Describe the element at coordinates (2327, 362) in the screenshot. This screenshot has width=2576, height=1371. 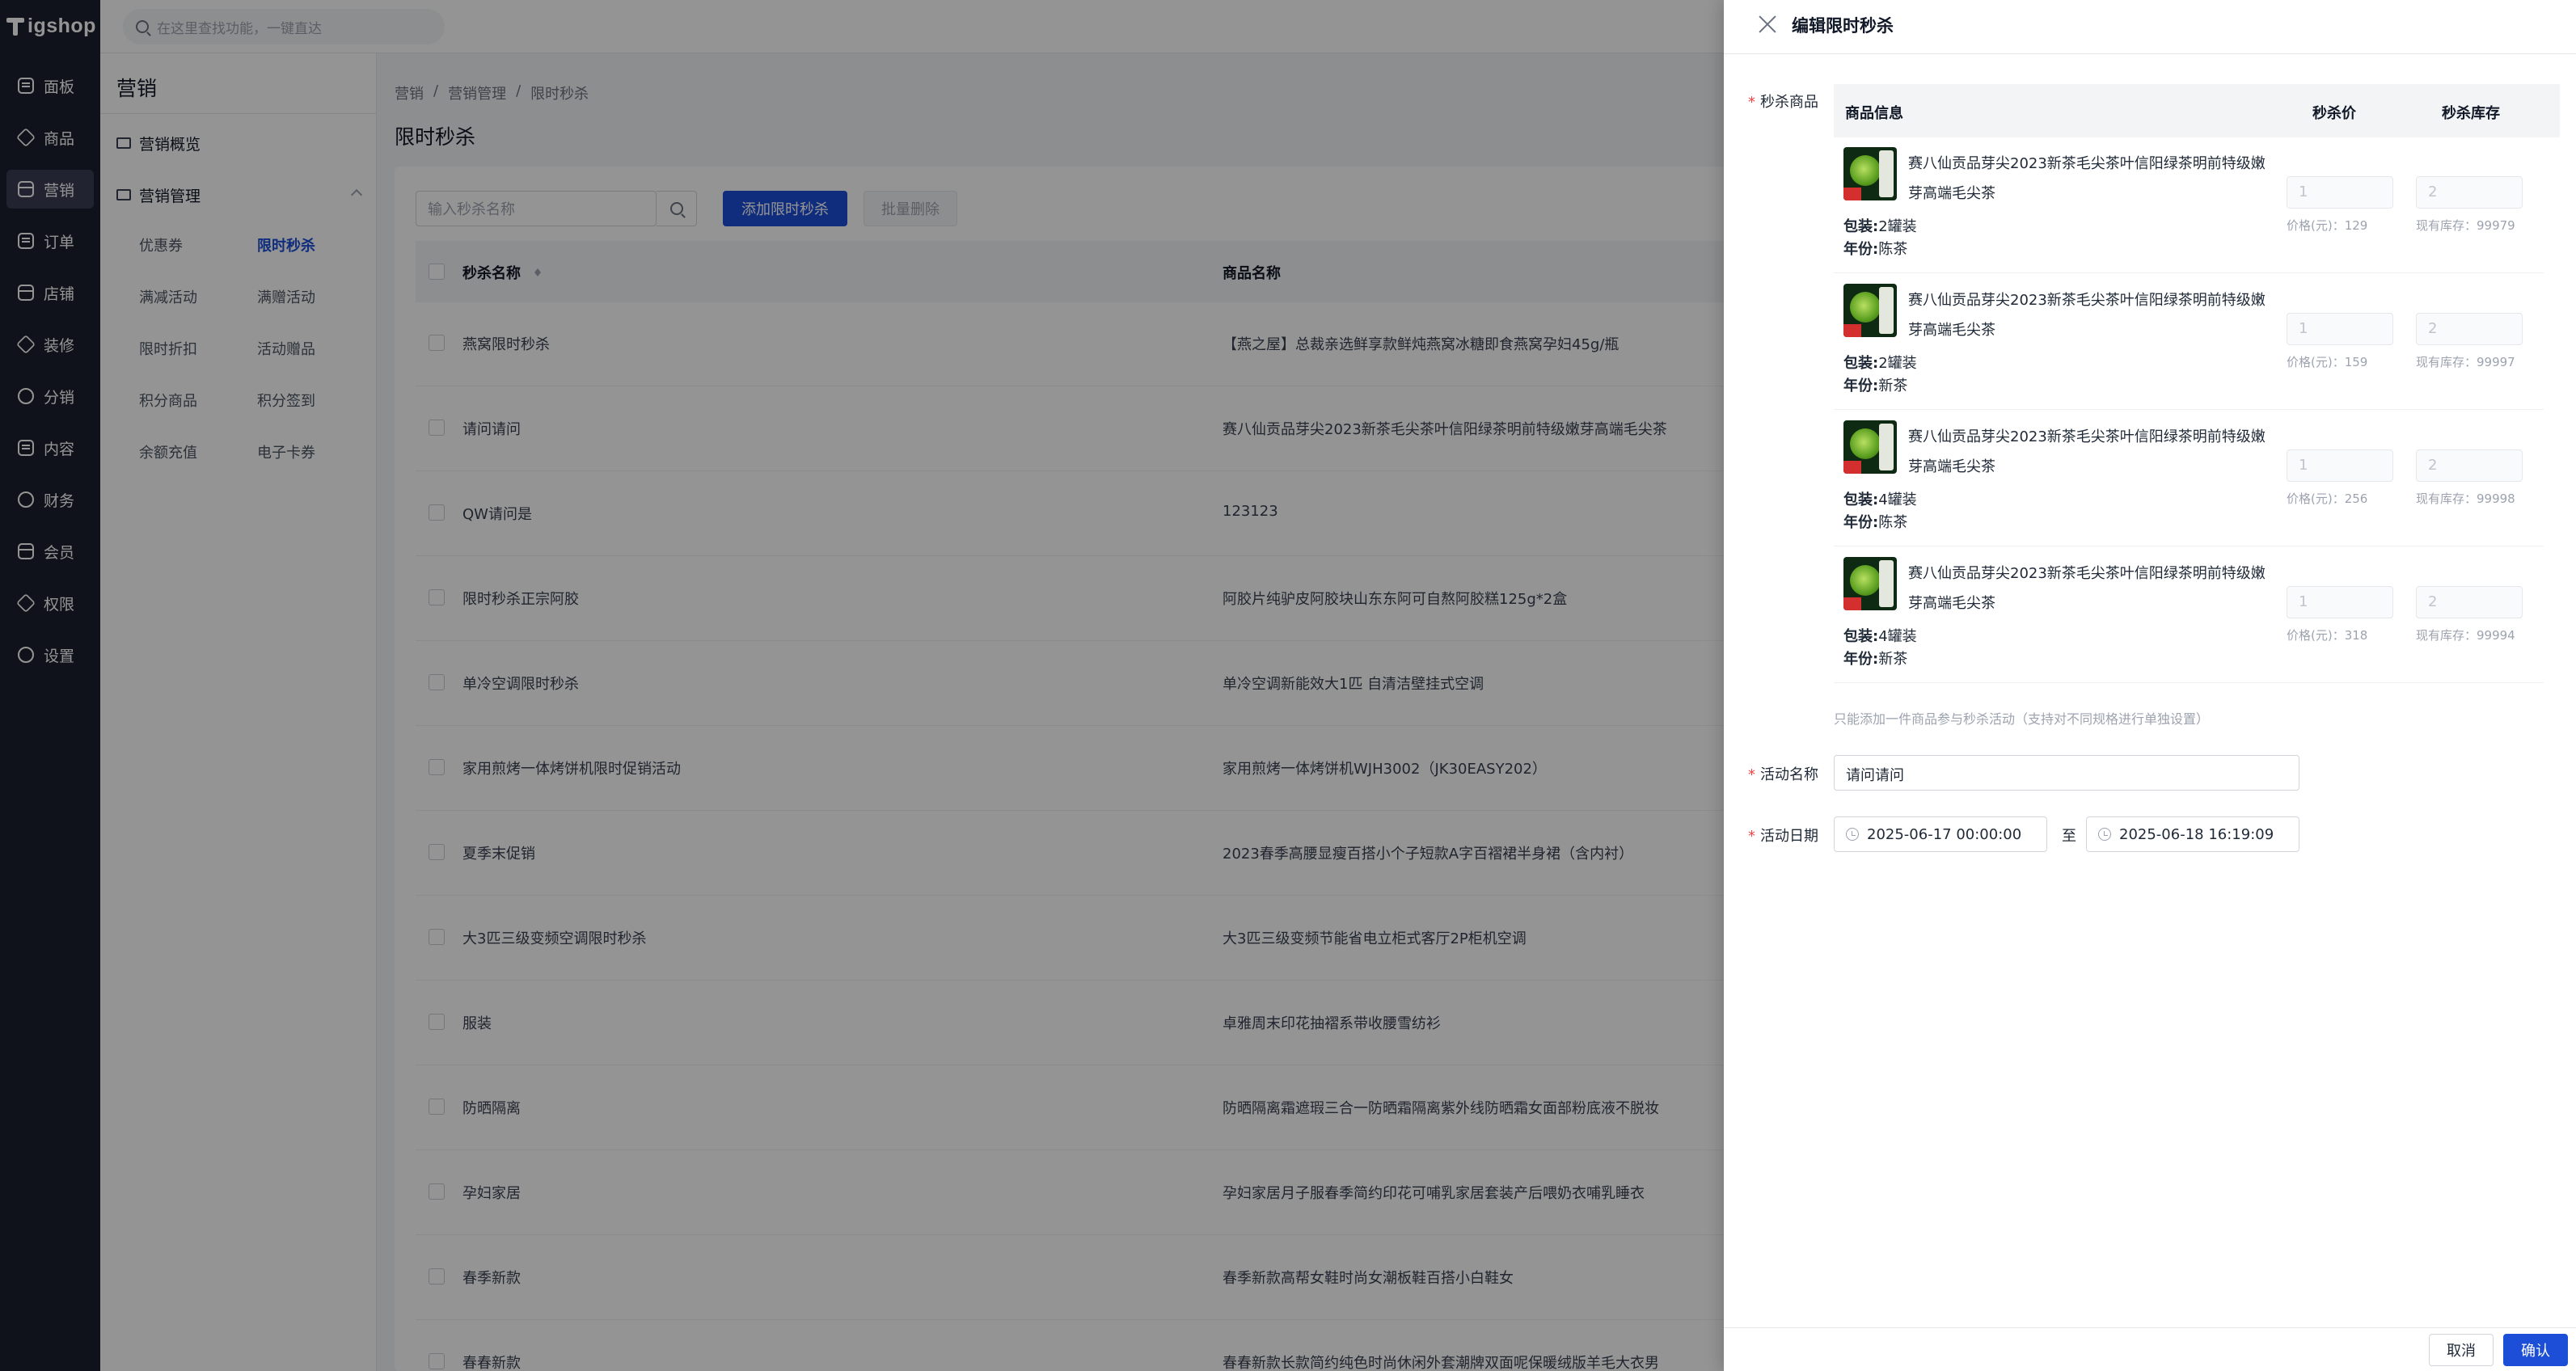
I see `original-price-hint: 价格(元)：159` at that location.